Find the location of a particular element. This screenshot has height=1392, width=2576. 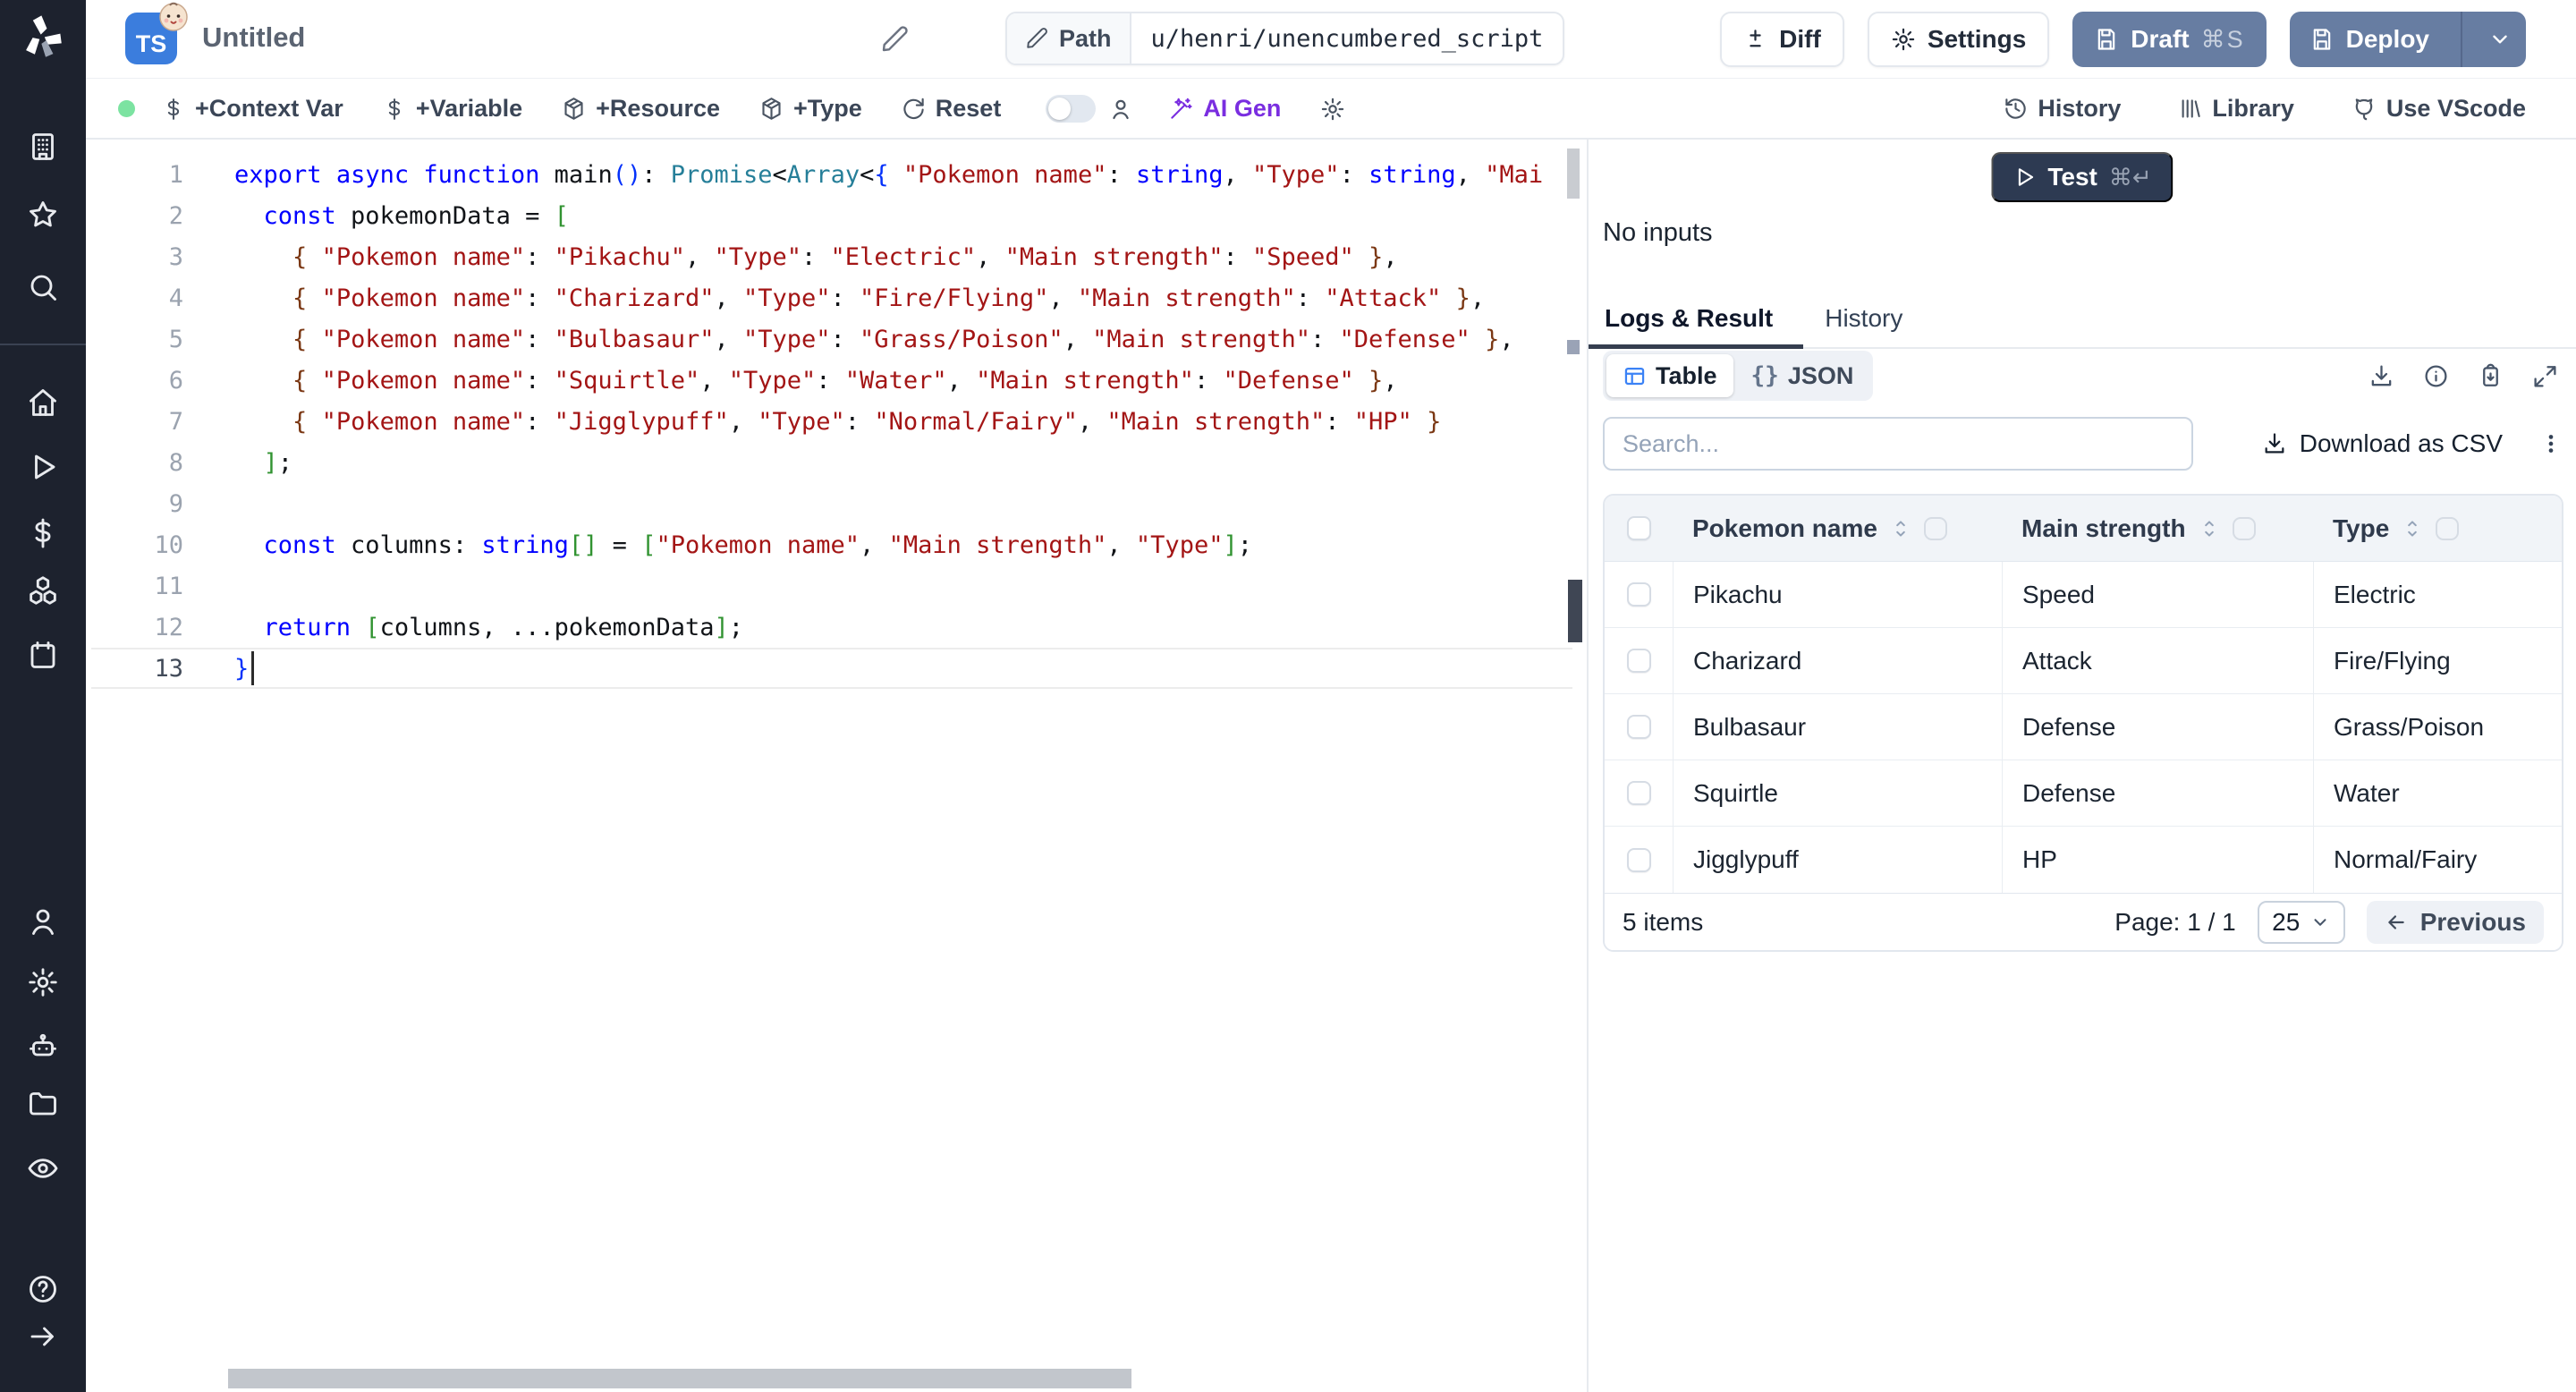

previous-page-button: Previous is located at coordinates (2455, 922).